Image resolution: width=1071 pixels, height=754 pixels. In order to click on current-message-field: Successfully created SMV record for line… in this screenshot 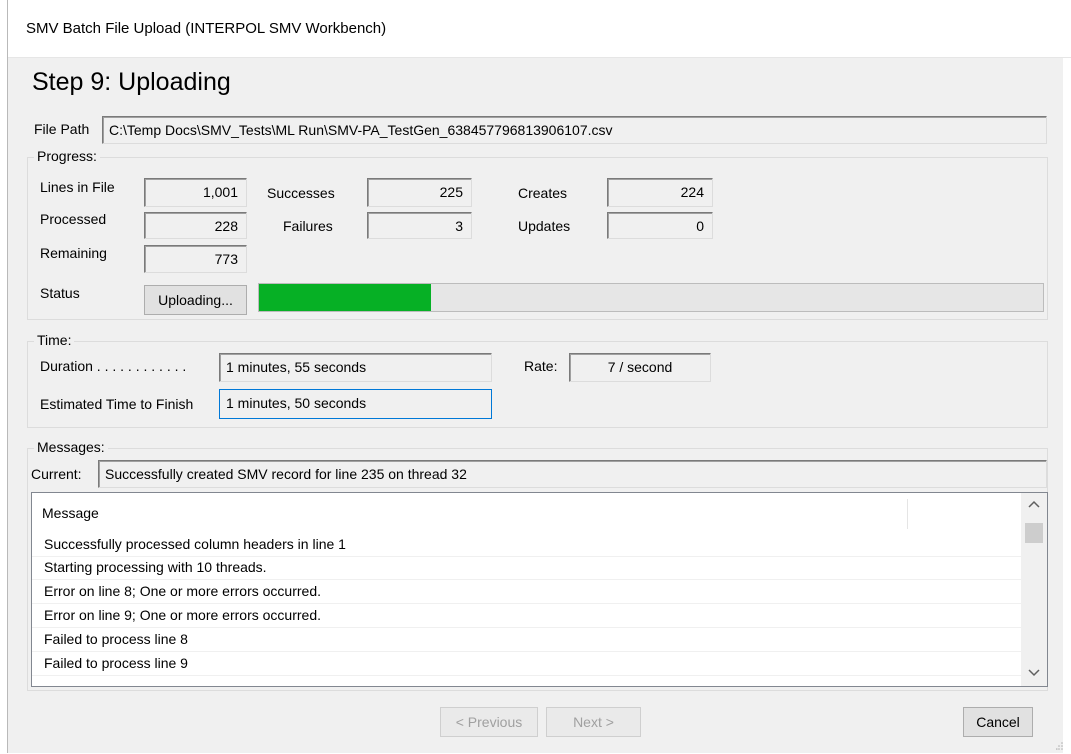, I will do `click(572, 474)`.